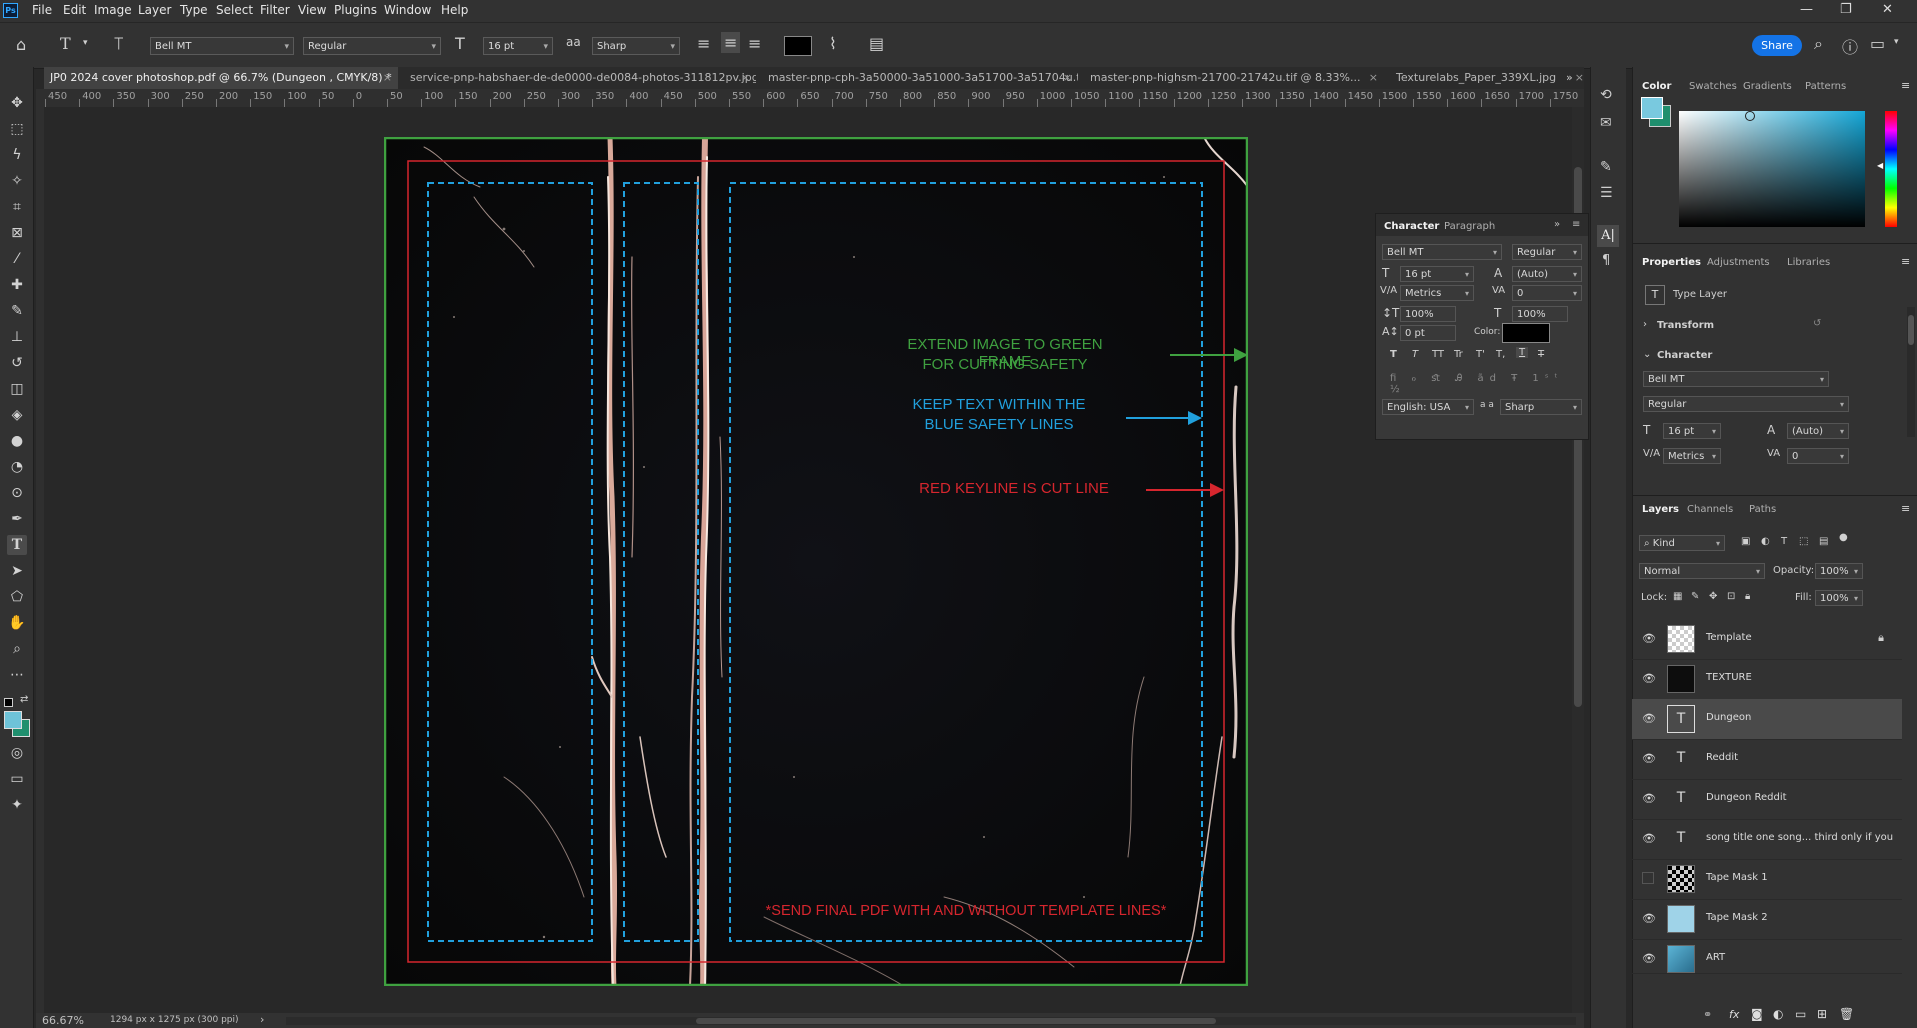 This screenshot has height=1028, width=1917. What do you see at coordinates (1660, 509) in the screenshot?
I see `tab-layers: Layers` at bounding box center [1660, 509].